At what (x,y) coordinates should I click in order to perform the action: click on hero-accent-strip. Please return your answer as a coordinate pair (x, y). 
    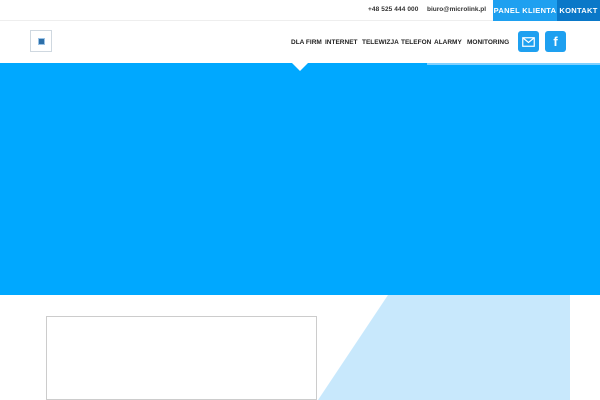
    Looking at the image, I should click on (513, 64).